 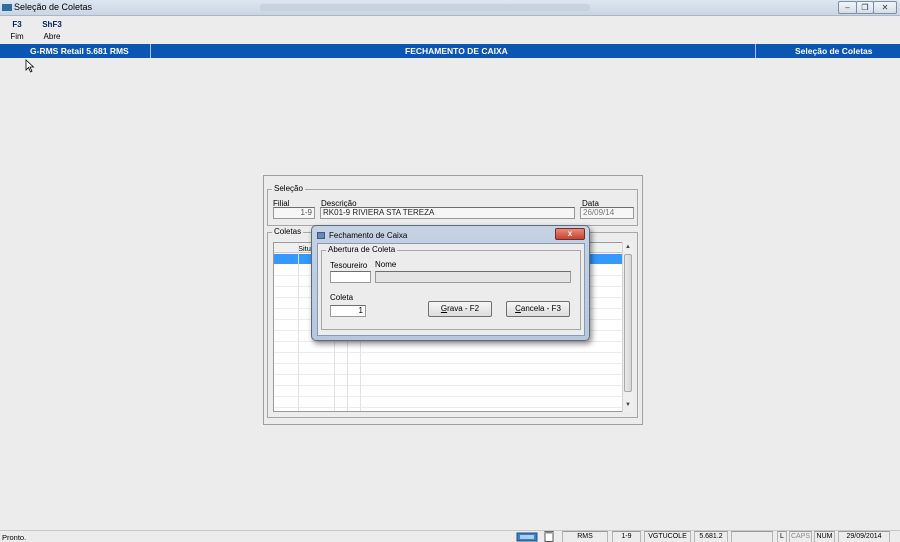 What do you see at coordinates (79, 51) in the screenshot?
I see `app-version-label: G-RMS Retail 5.681 RMS` at bounding box center [79, 51].